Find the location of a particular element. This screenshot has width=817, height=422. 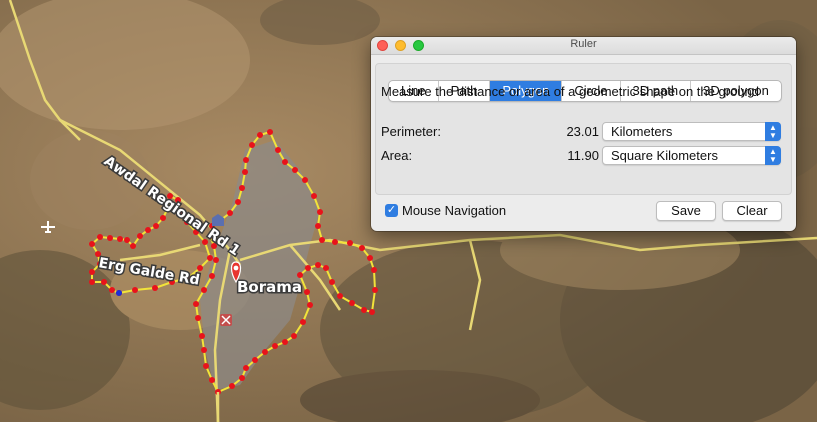

ruler-title-bar: Ruler is located at coordinates (583, 46).